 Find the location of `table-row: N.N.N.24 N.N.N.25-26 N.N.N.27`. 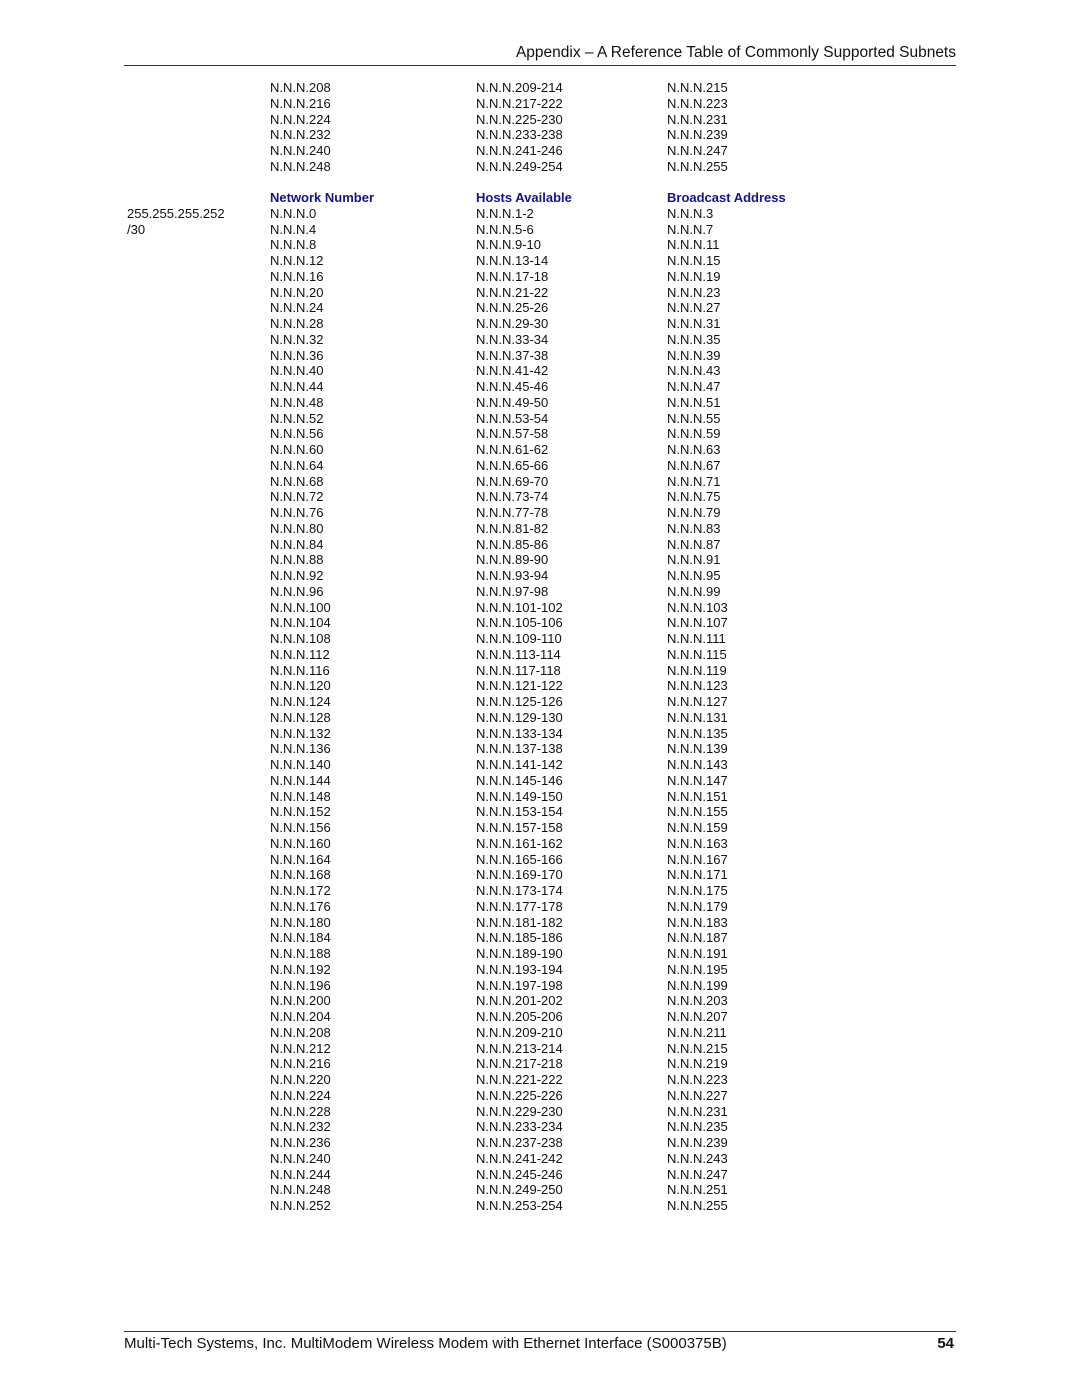

table-row: N.N.N.24 N.N.N.25-26 N.N.N.27 is located at coordinates (477, 308).